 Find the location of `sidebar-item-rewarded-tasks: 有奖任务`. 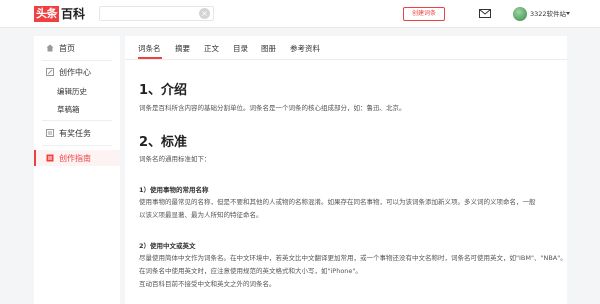

sidebar-item-rewarded-tasks: 有奖任务 is located at coordinates (77, 133).